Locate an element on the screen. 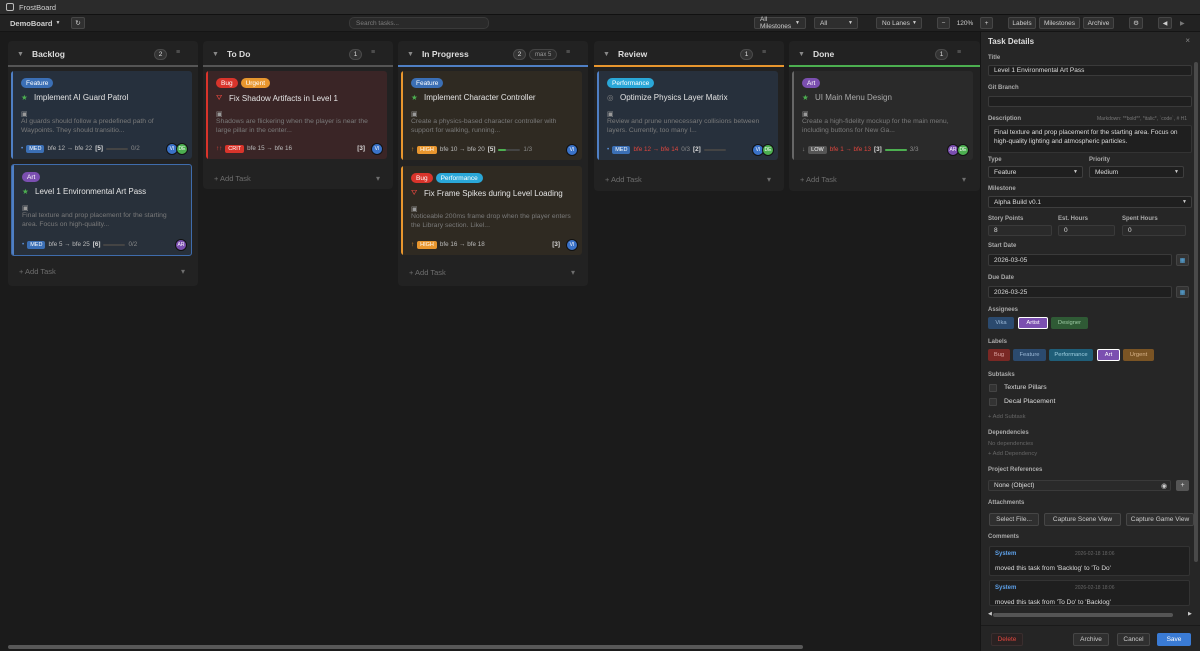 Image resolution: width=1200 pixels, height=651 pixels. dependency-link: bfe 16 → bfe 18 is located at coordinates (462, 244).